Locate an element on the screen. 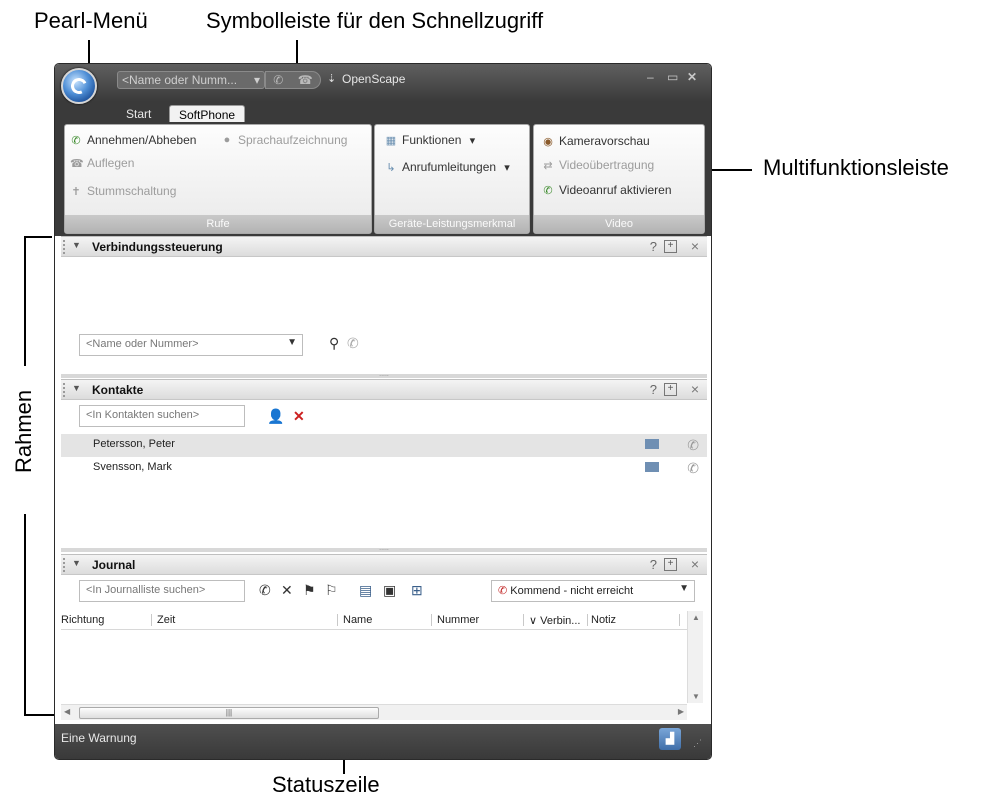 This screenshot has height=801, width=989. missed-call-icon: ✆ is located at coordinates (503, 591).